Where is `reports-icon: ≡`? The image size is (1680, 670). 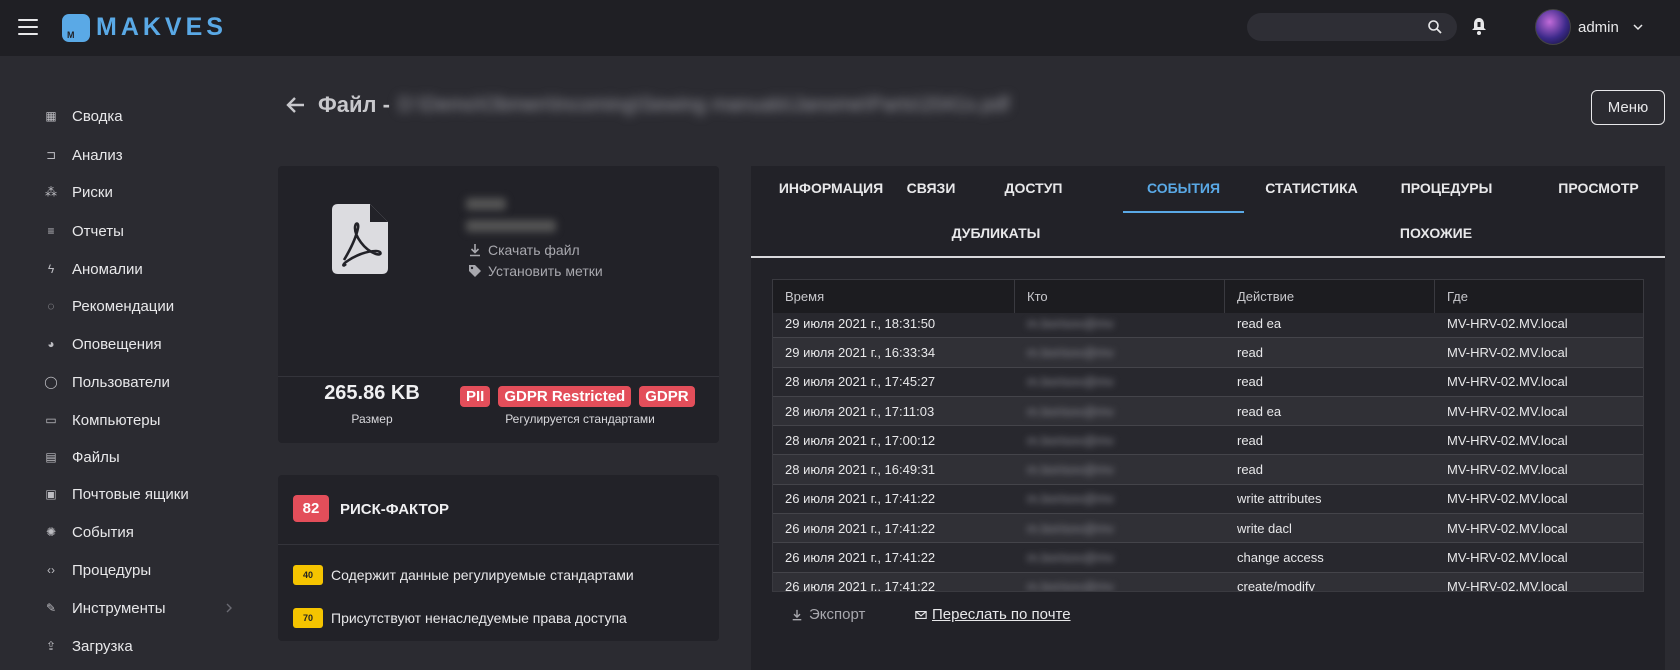 reports-icon: ≡ is located at coordinates (51, 231).